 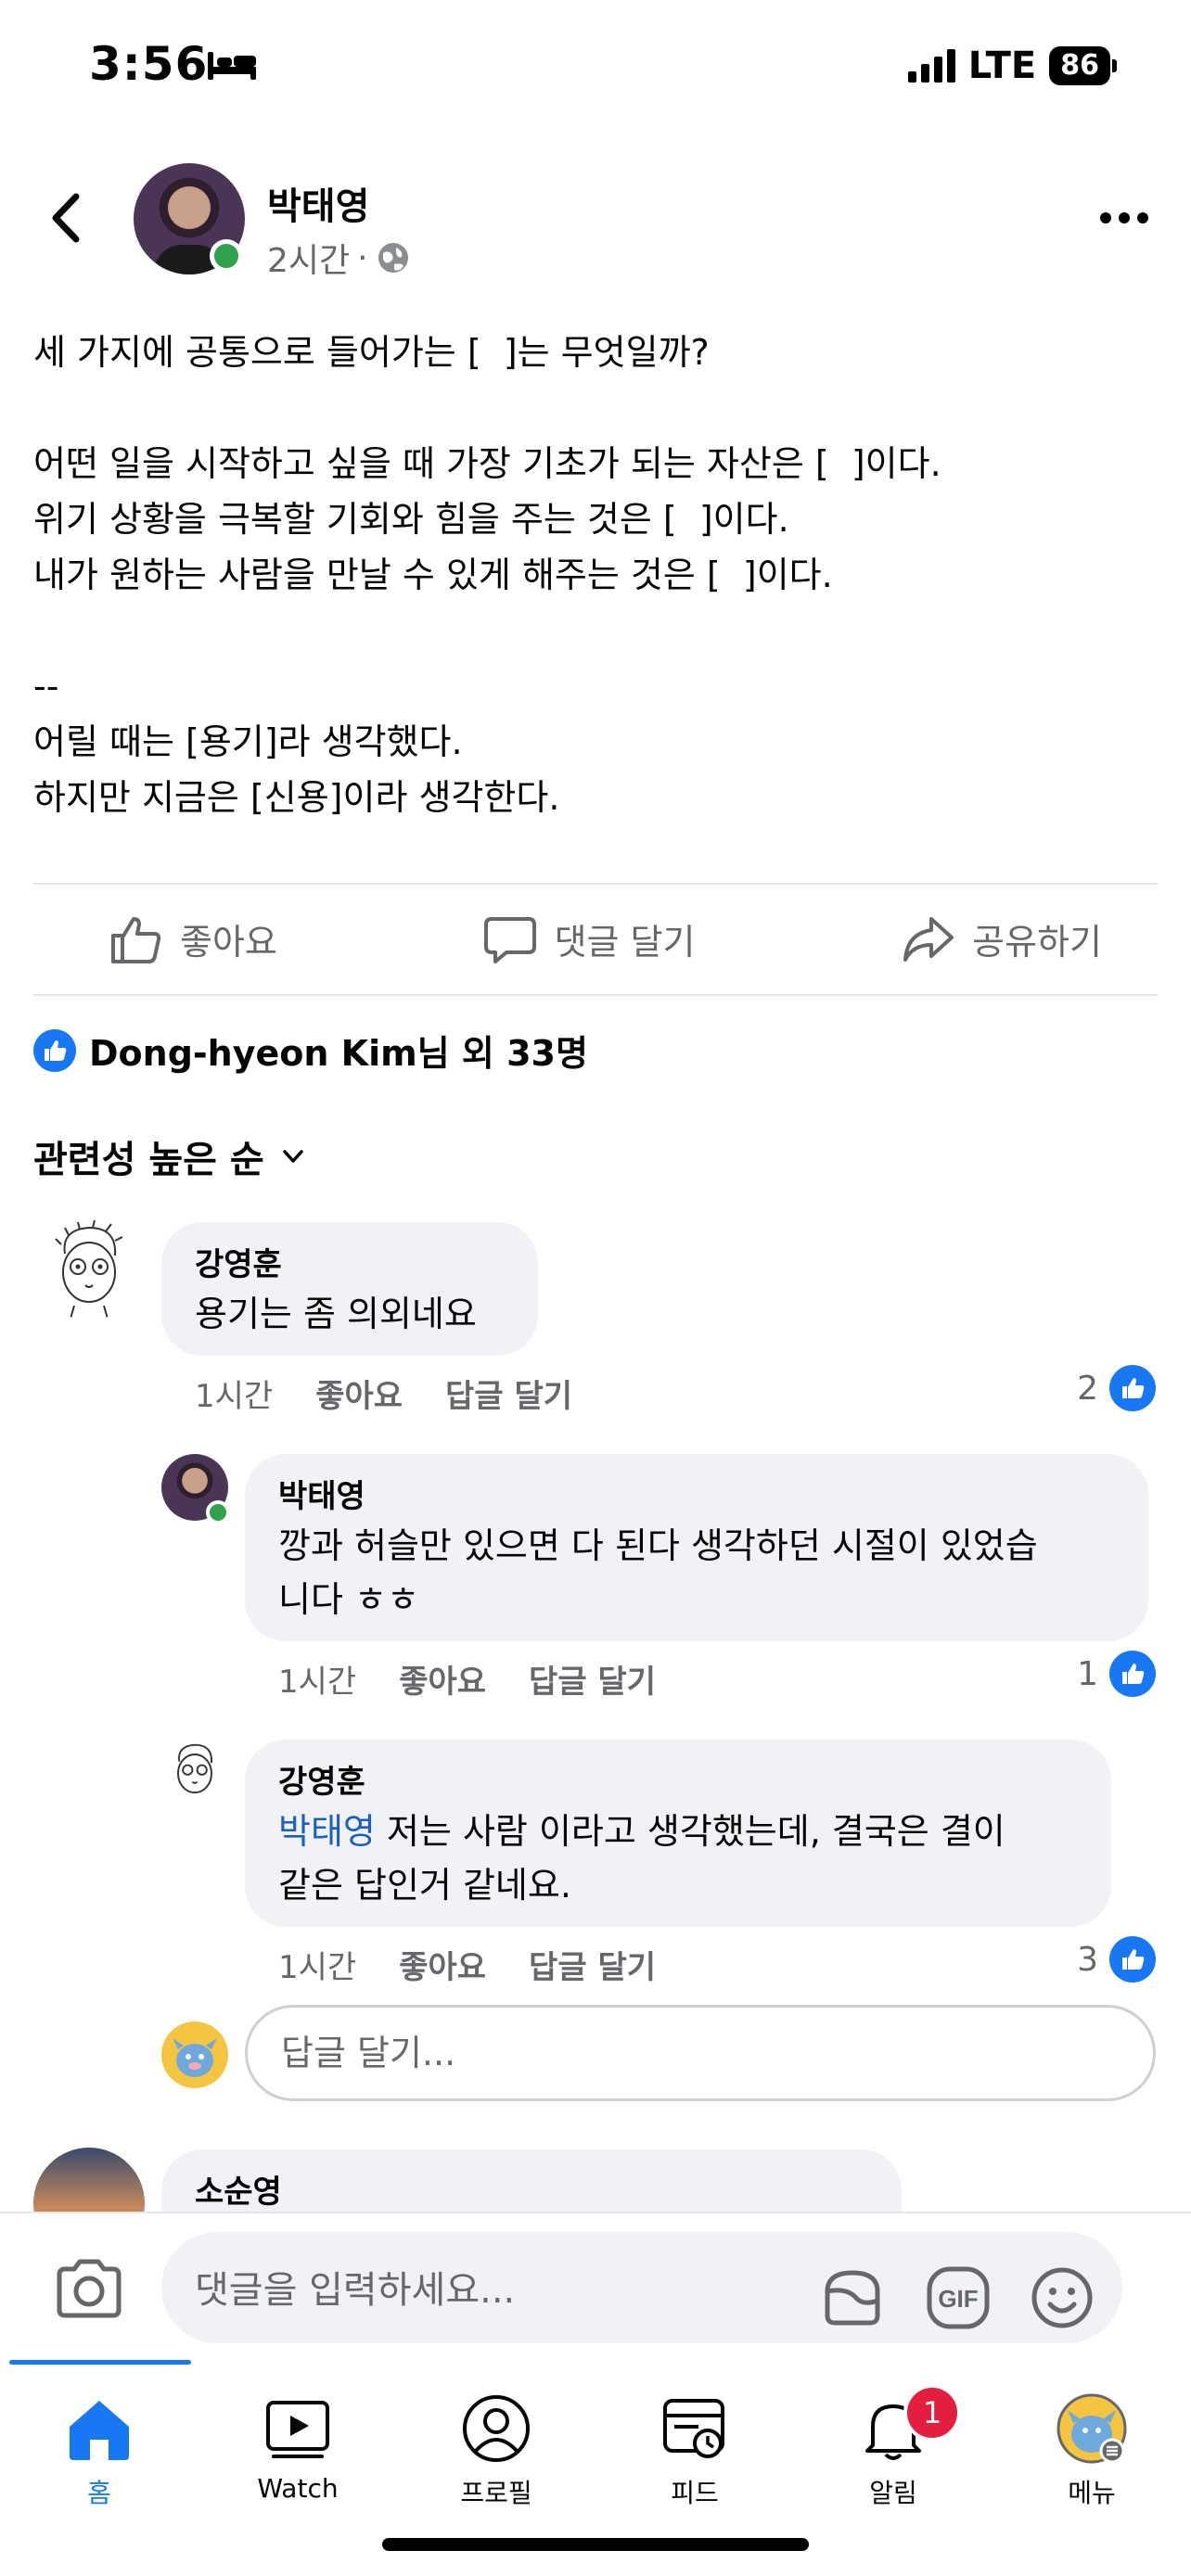 What do you see at coordinates (958, 2298) in the screenshot?
I see `gif-icon: GIF` at bounding box center [958, 2298].